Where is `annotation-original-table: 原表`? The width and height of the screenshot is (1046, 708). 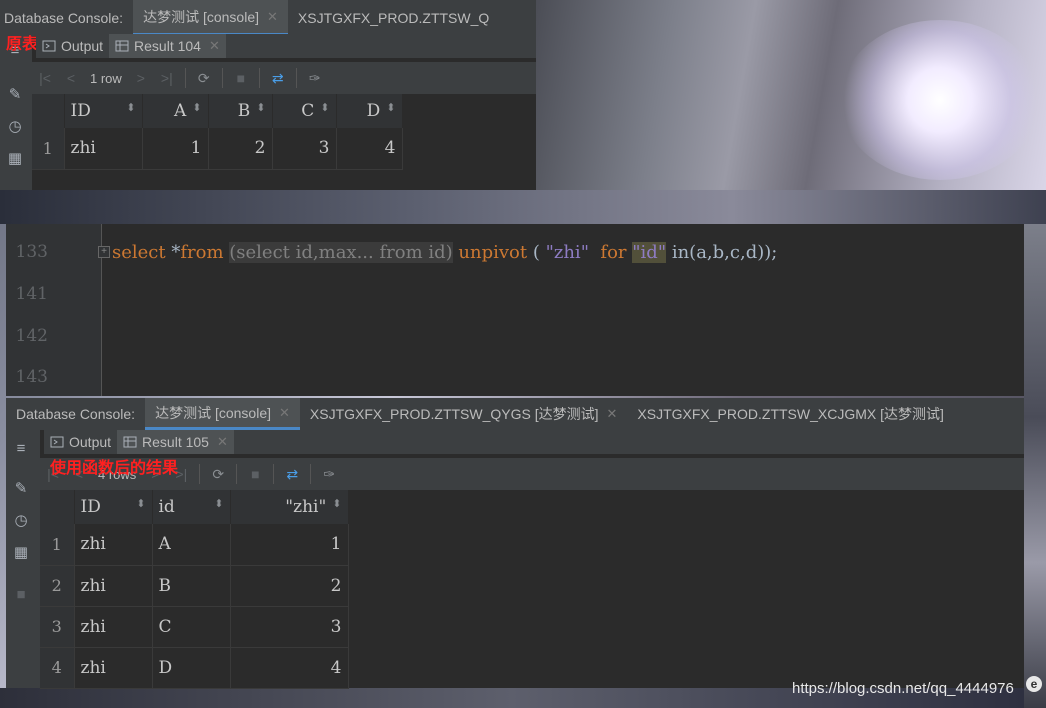 annotation-original-table: 原表 is located at coordinates (22, 43).